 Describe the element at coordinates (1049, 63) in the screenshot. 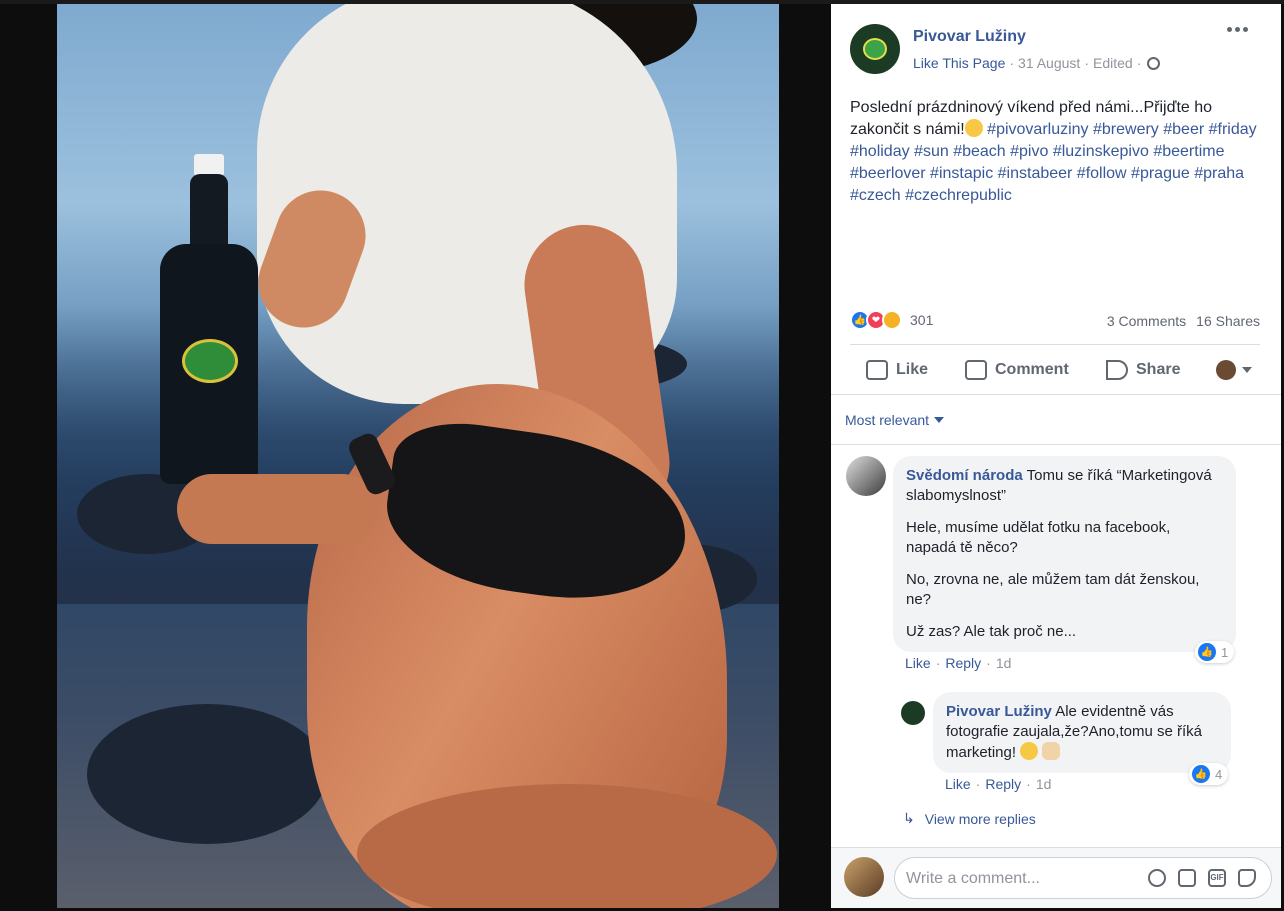

I see `post-date: 31 August` at that location.